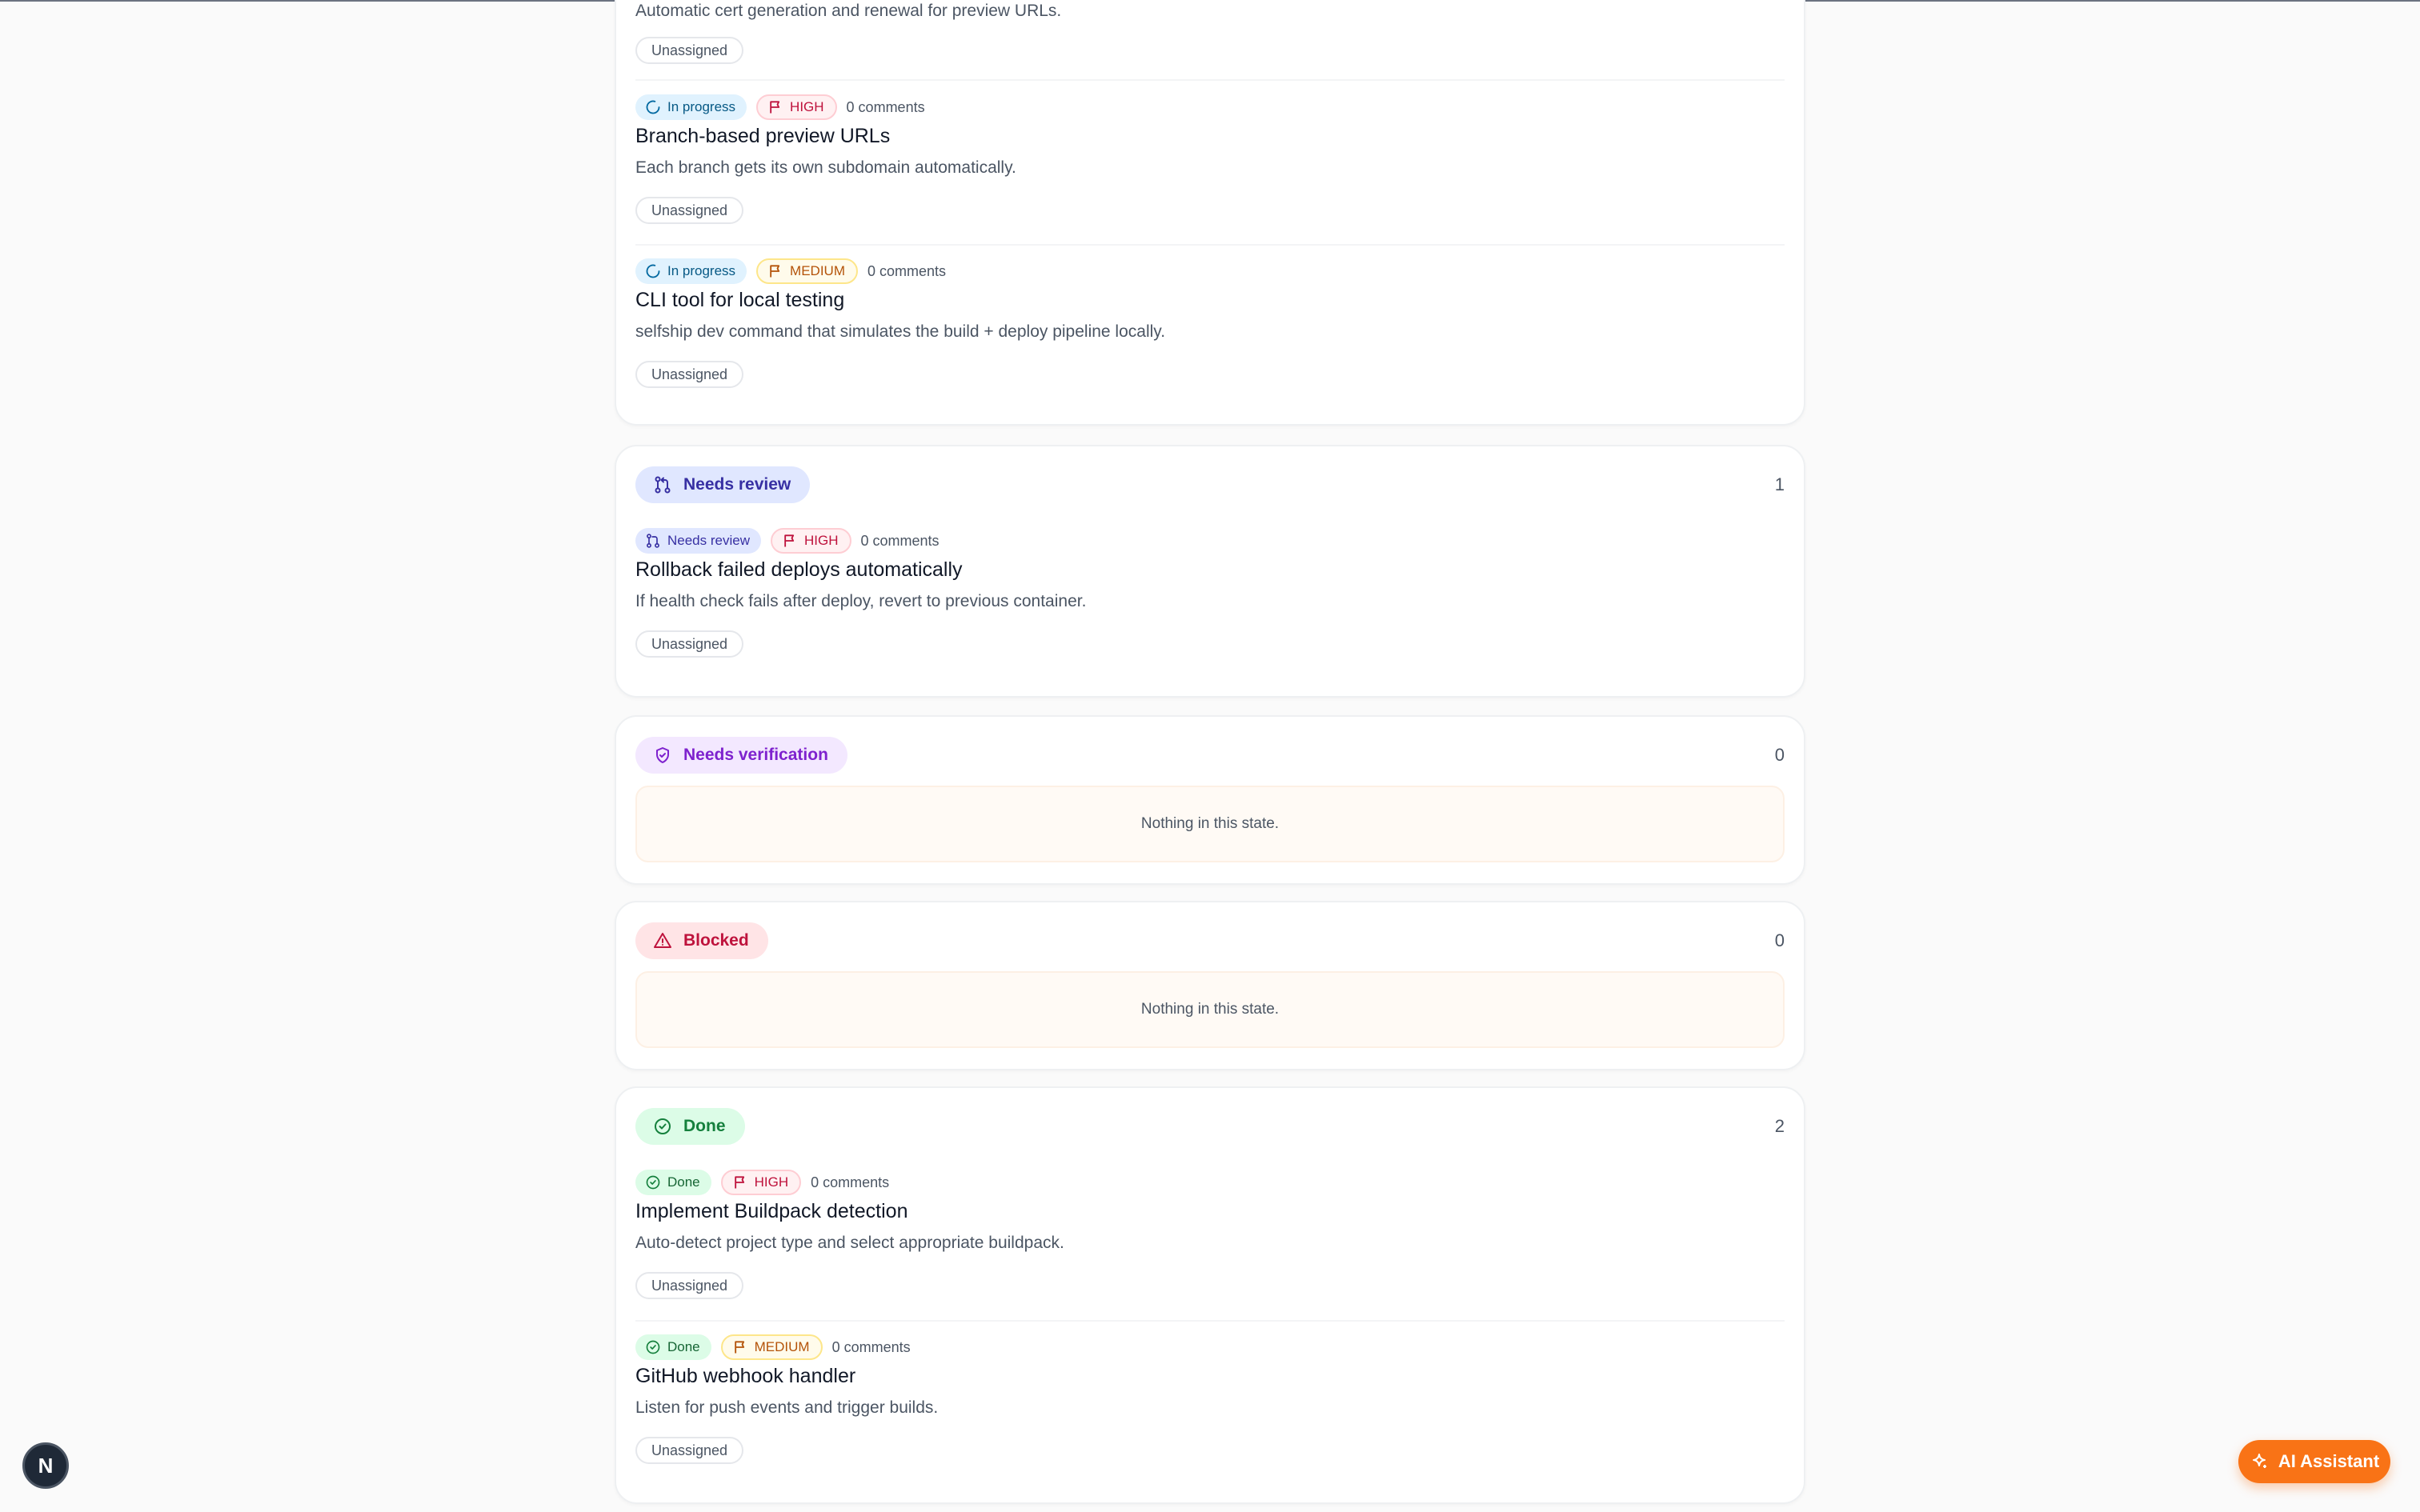  What do you see at coordinates (690, 1126) in the screenshot?
I see `section-status-pill: Done` at bounding box center [690, 1126].